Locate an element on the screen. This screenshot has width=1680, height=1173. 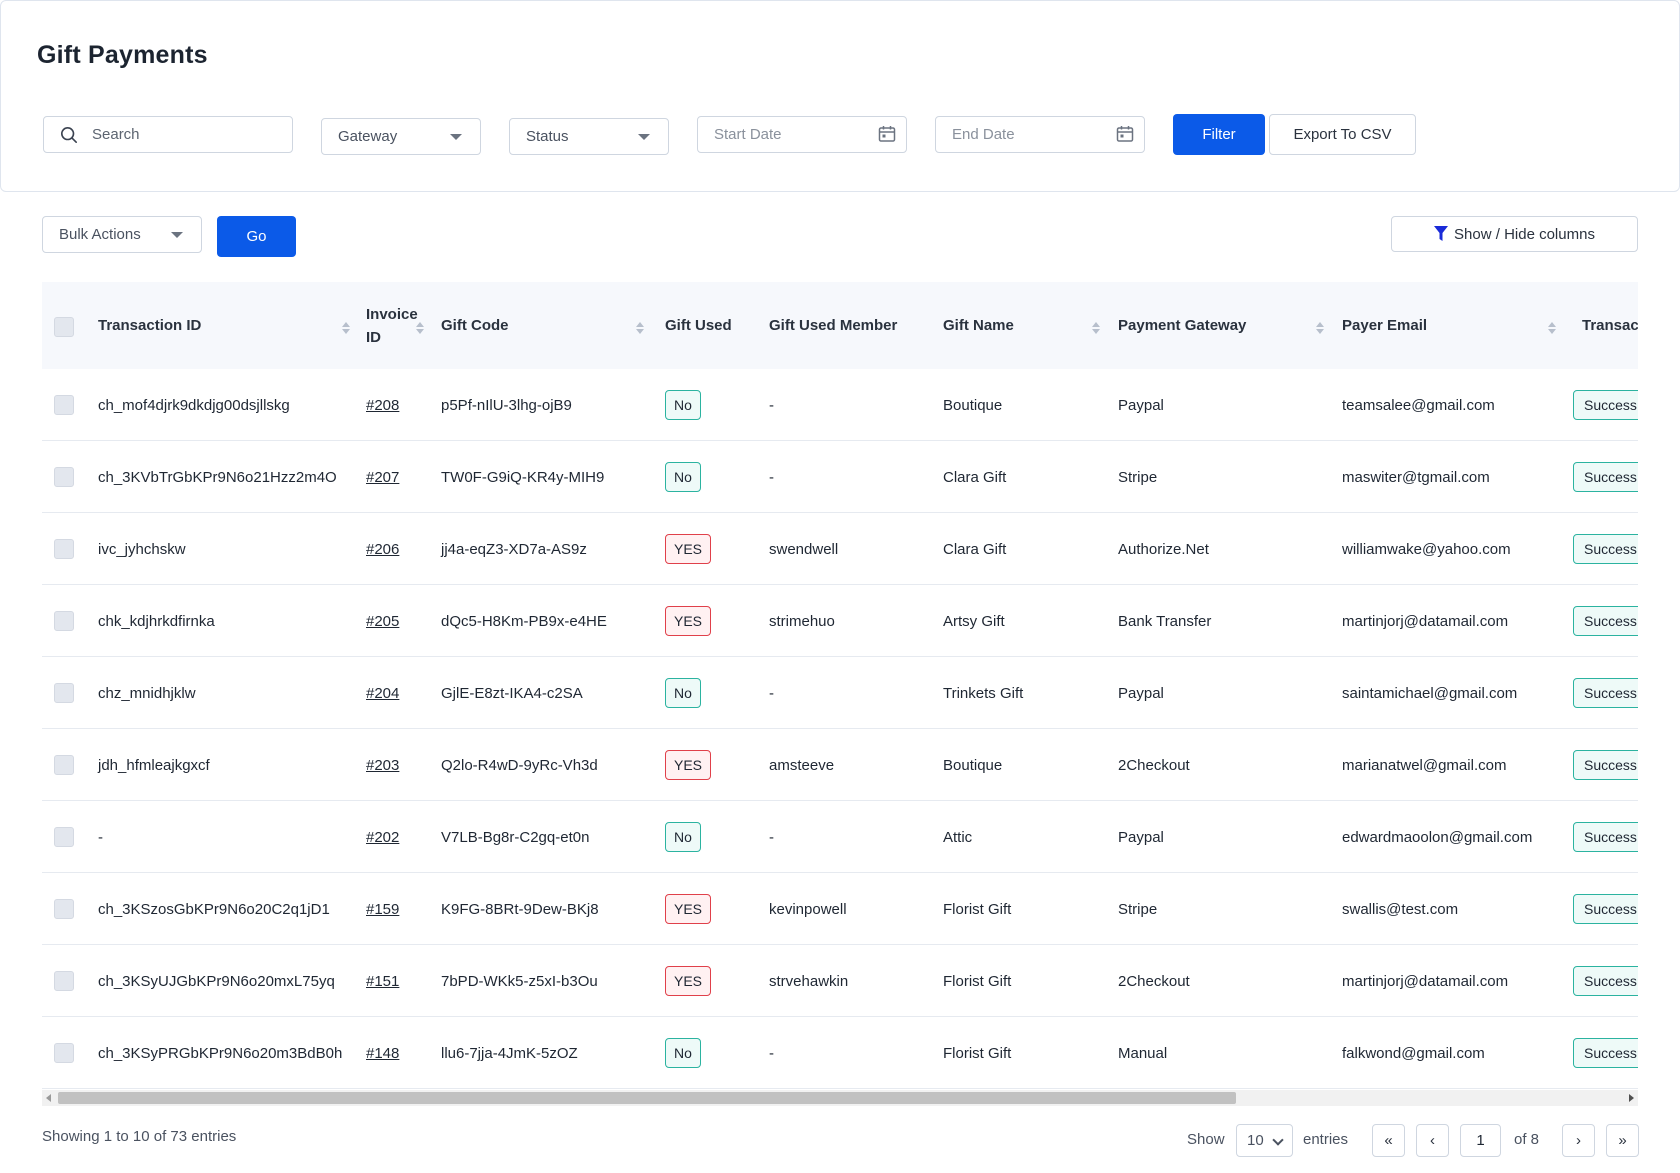
cell-gift-used-member: strimehuo is located at coordinates (802, 621).